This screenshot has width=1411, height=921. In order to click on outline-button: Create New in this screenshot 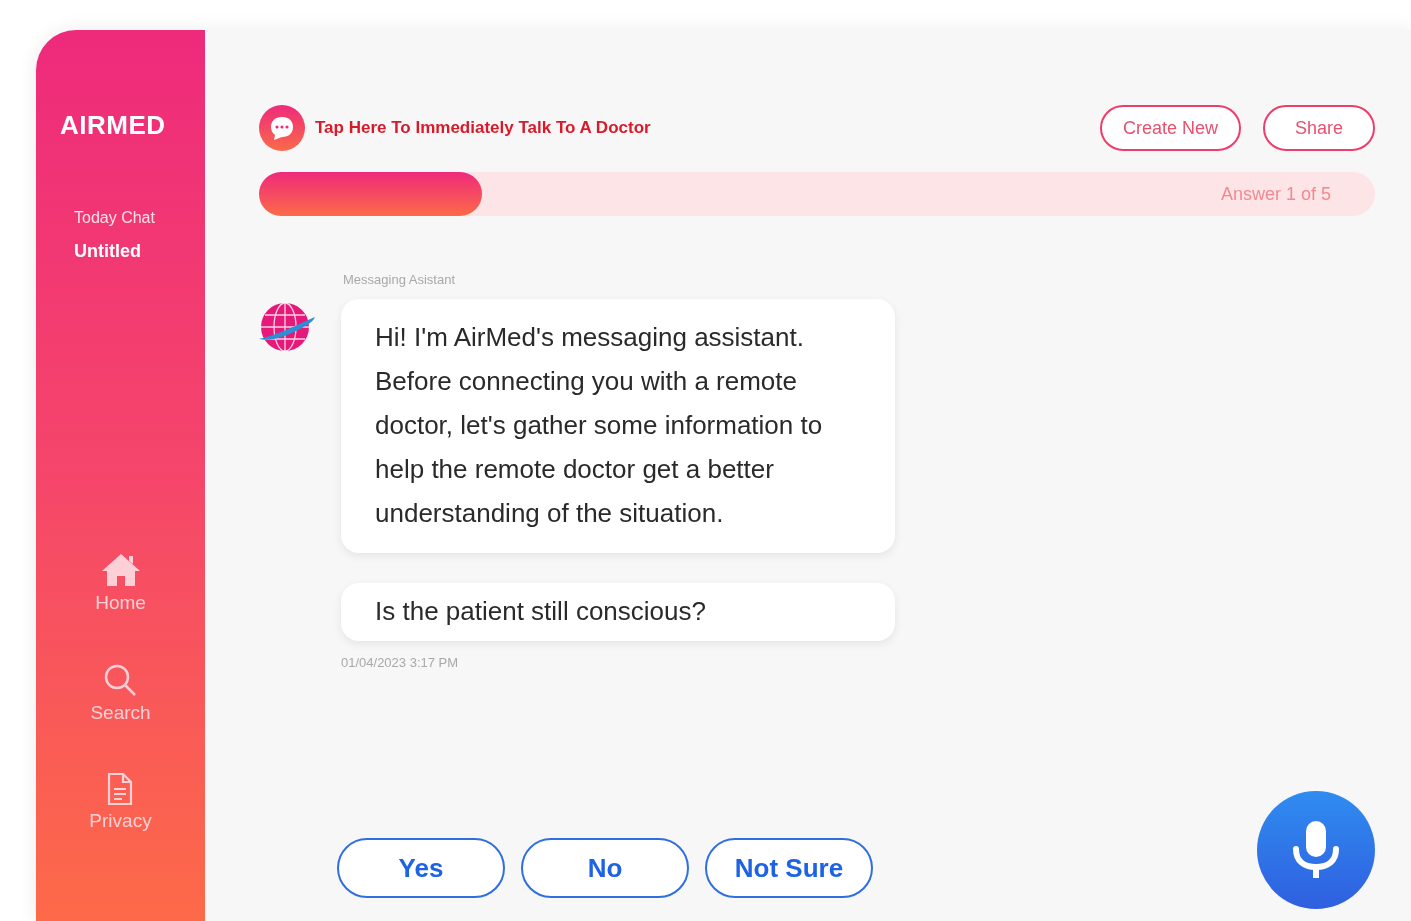, I will do `click(1170, 128)`.